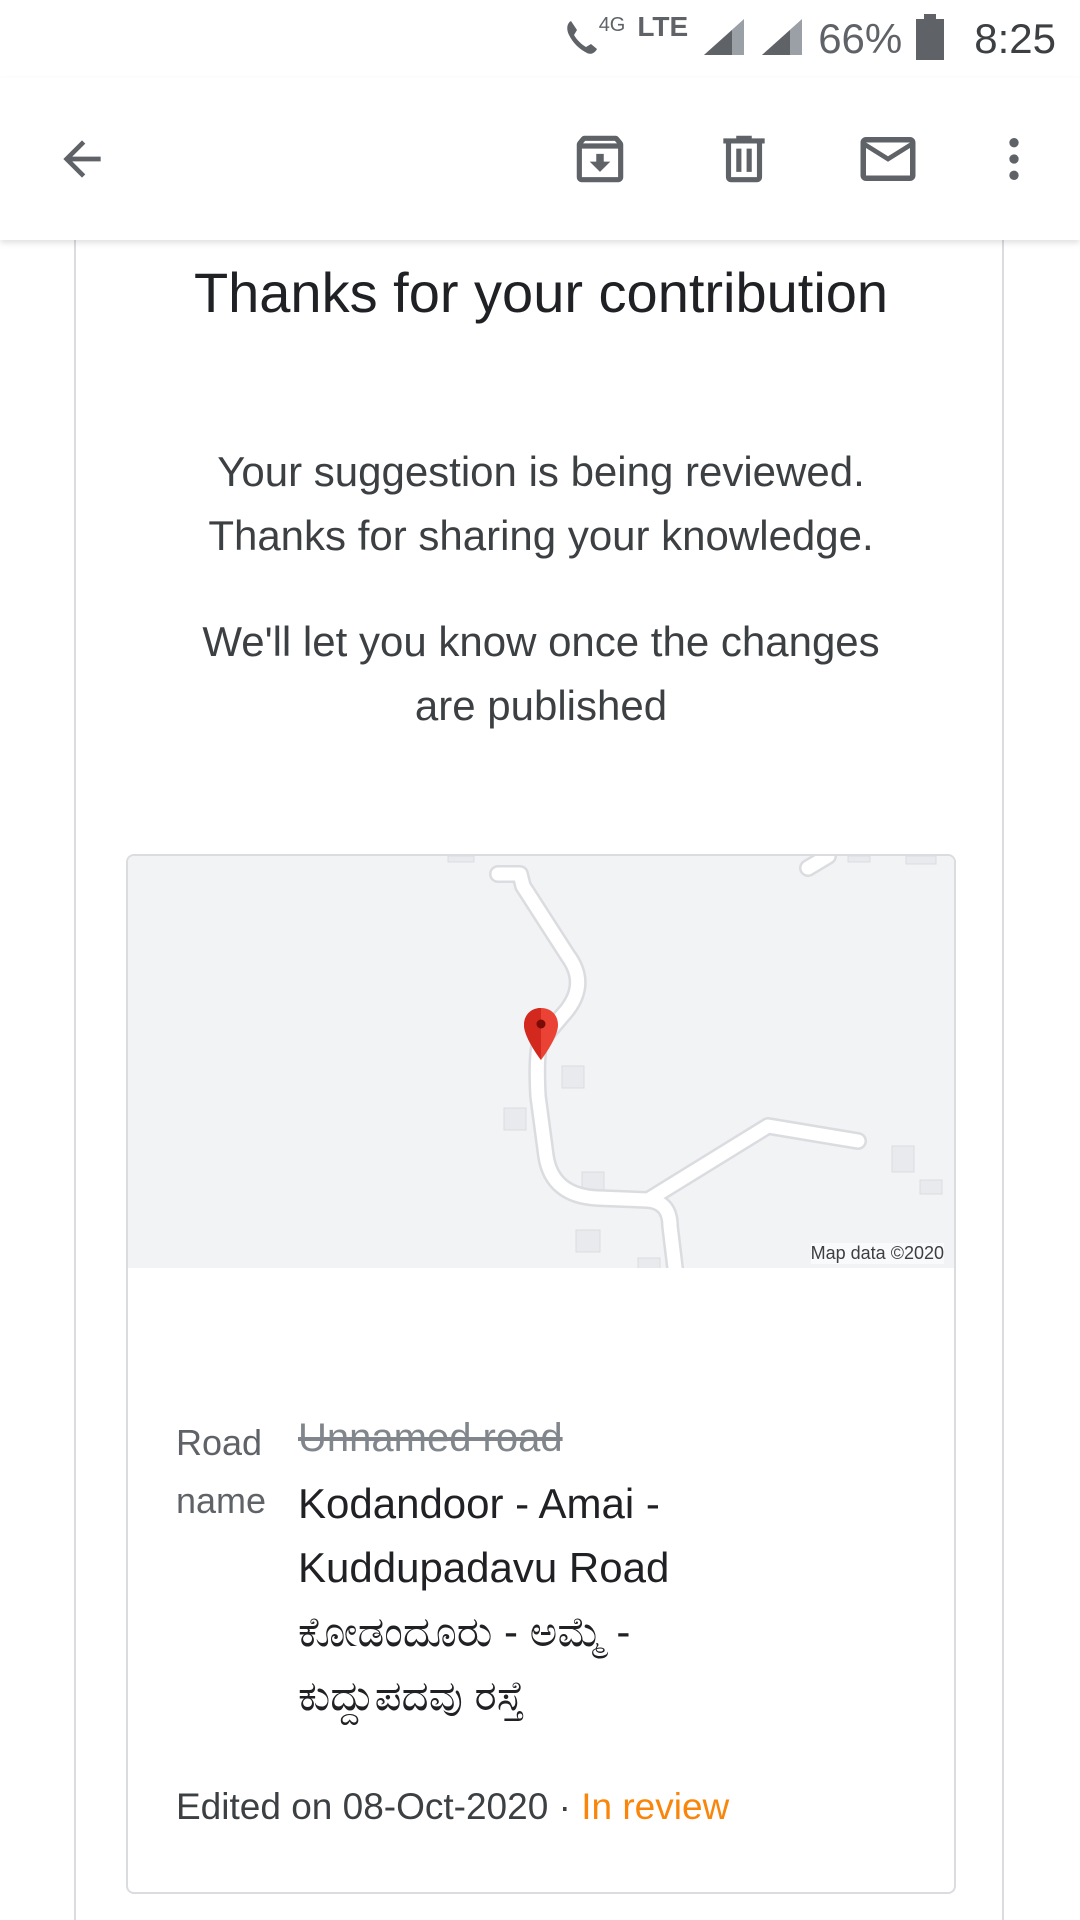  I want to click on archive-icon, so click(600, 159).